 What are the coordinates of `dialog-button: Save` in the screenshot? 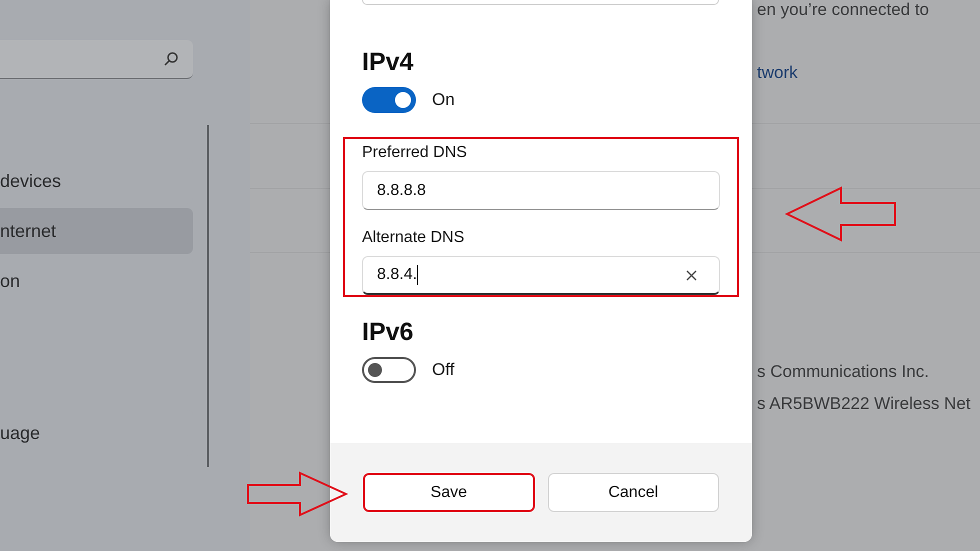 It's located at (448, 492).